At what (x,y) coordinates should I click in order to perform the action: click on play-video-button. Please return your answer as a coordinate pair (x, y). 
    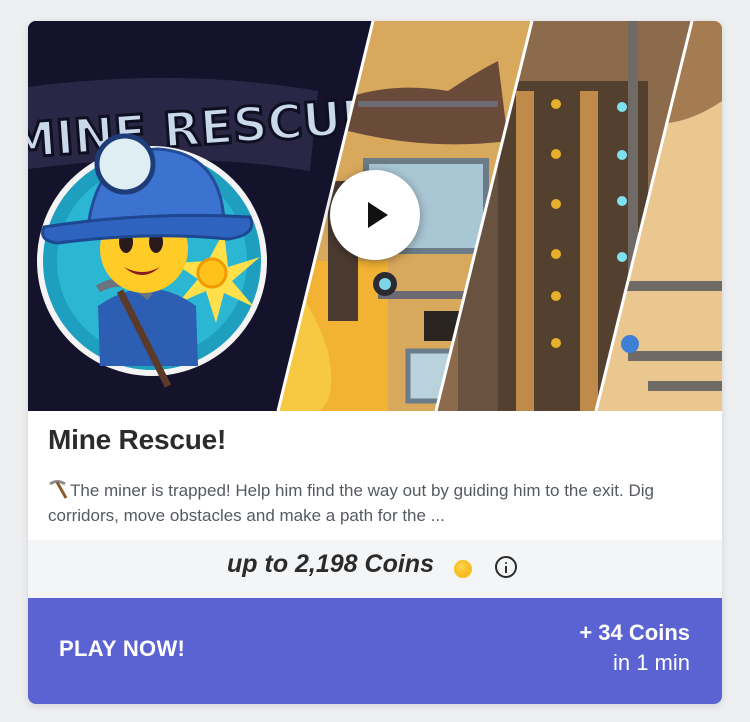
    Looking at the image, I should click on (375, 215).